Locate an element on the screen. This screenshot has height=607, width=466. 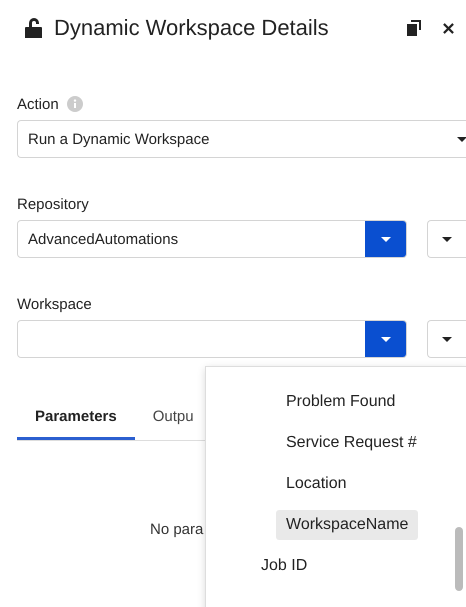
repository-select: AdvancedAutomations is located at coordinates (212, 239).